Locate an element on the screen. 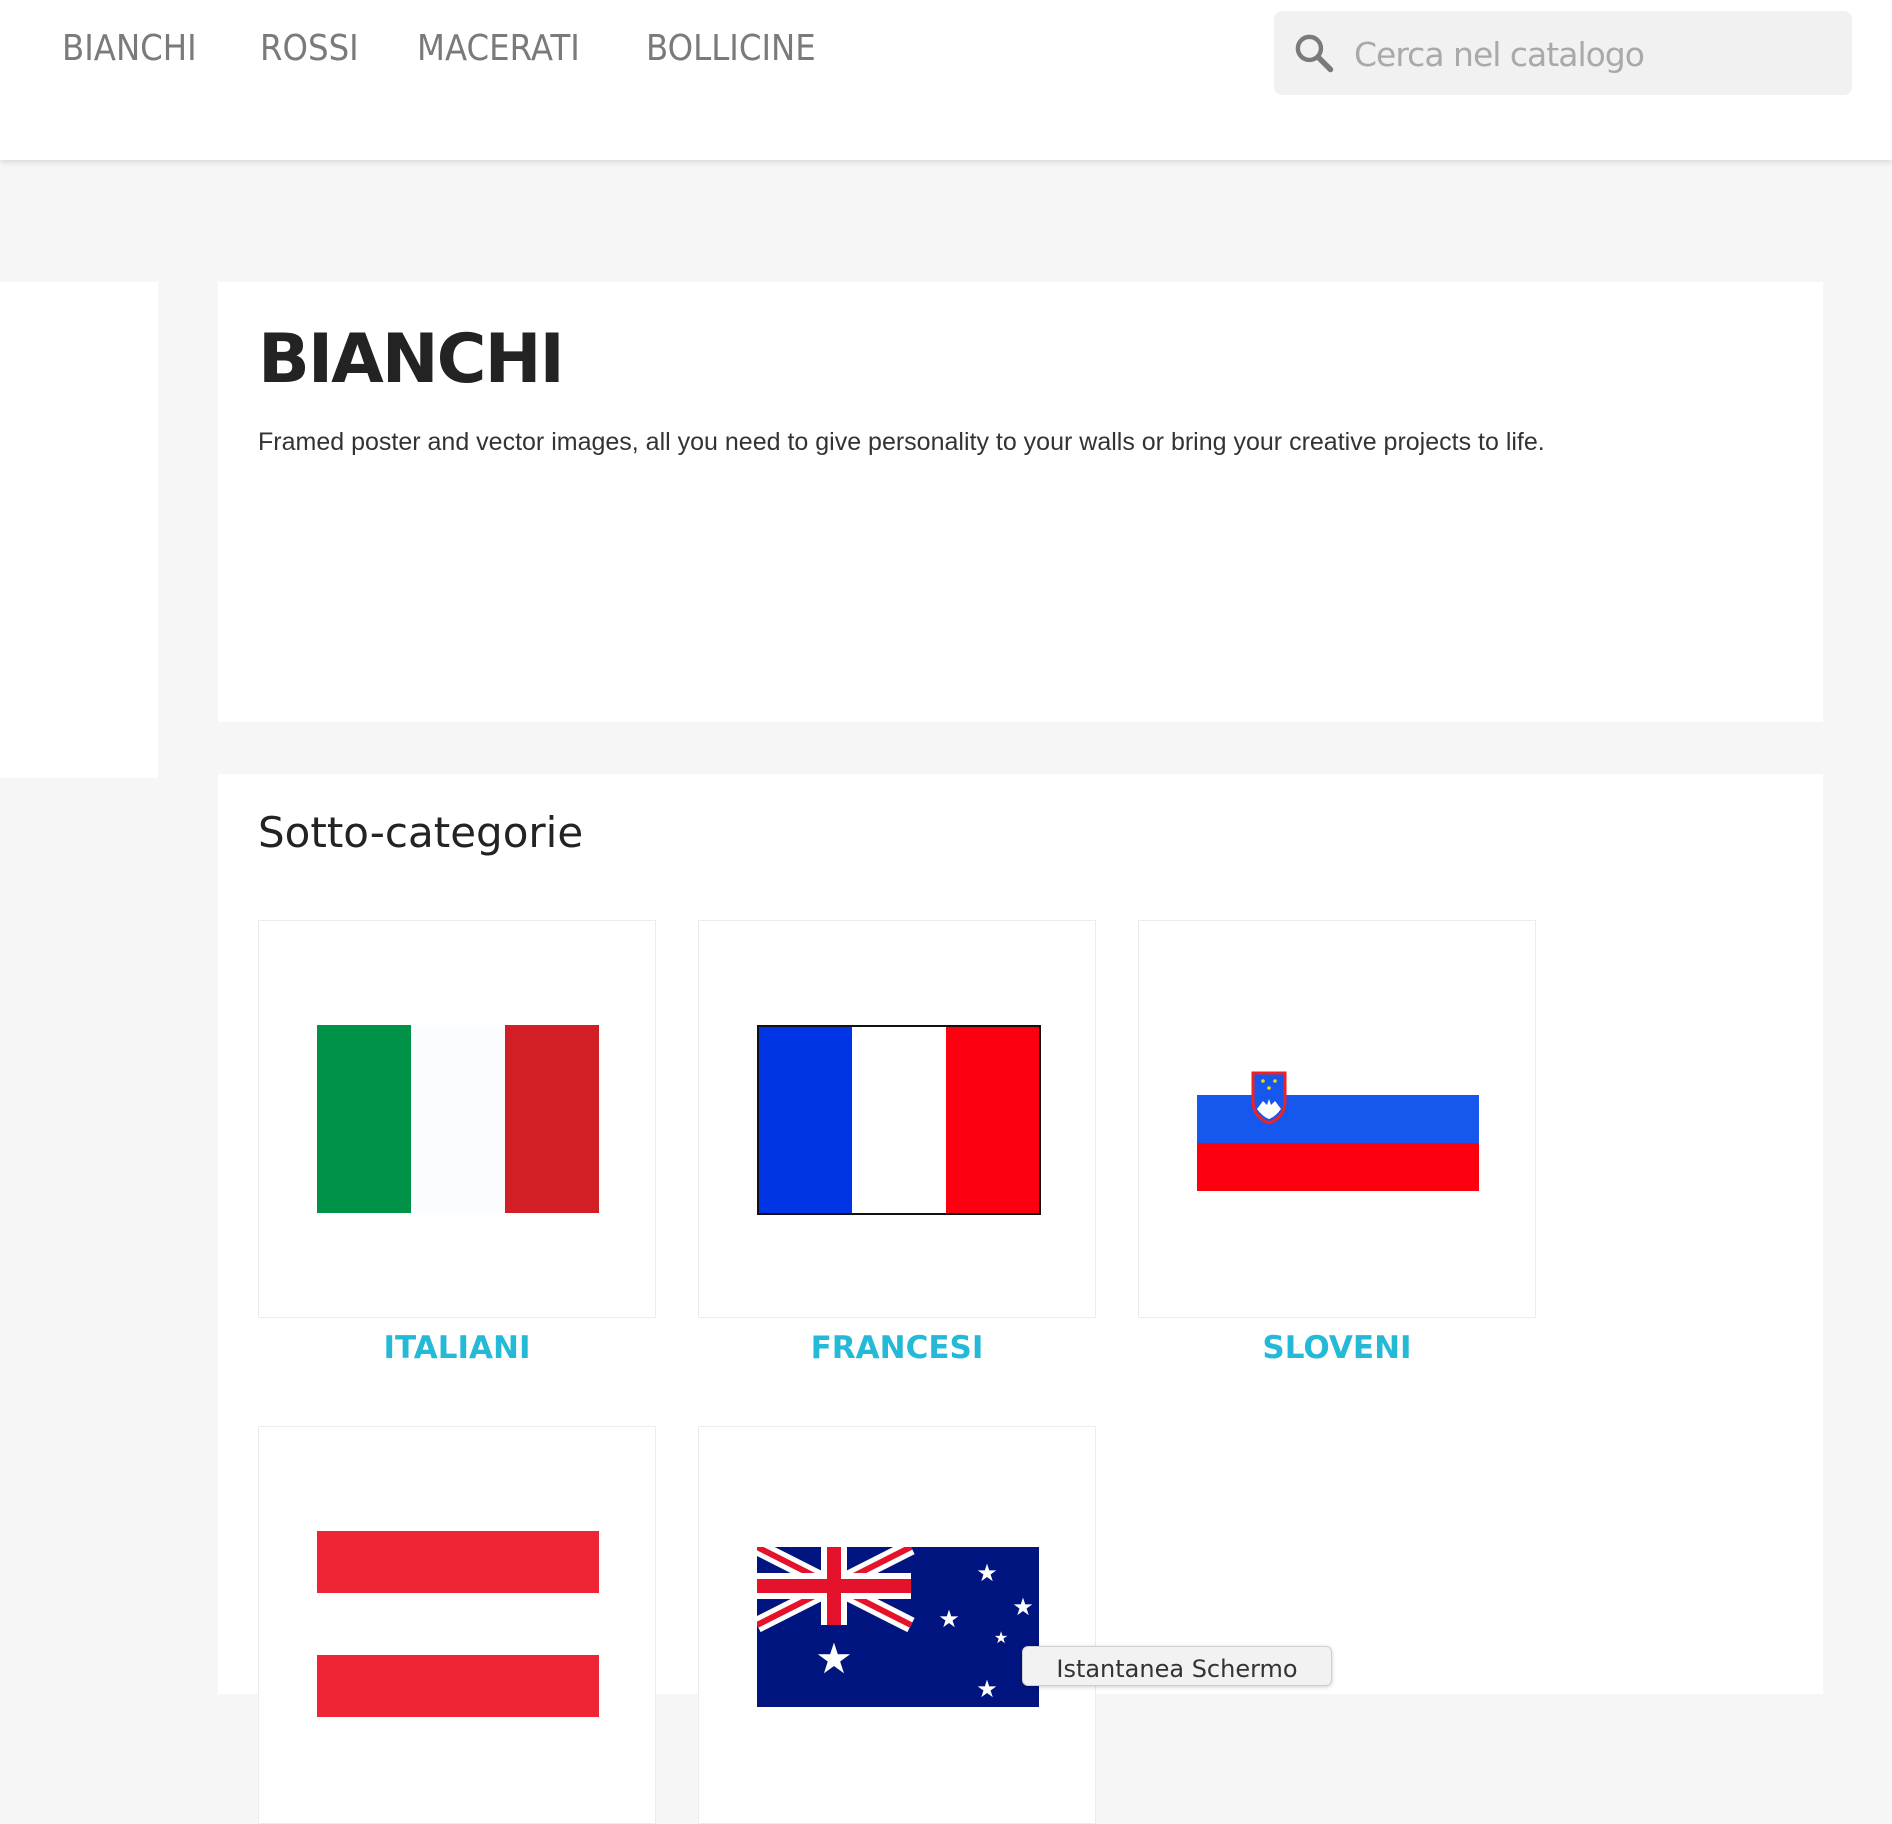 The image size is (1892, 1824). slovenia-flag-image is located at coordinates (1338, 1131).